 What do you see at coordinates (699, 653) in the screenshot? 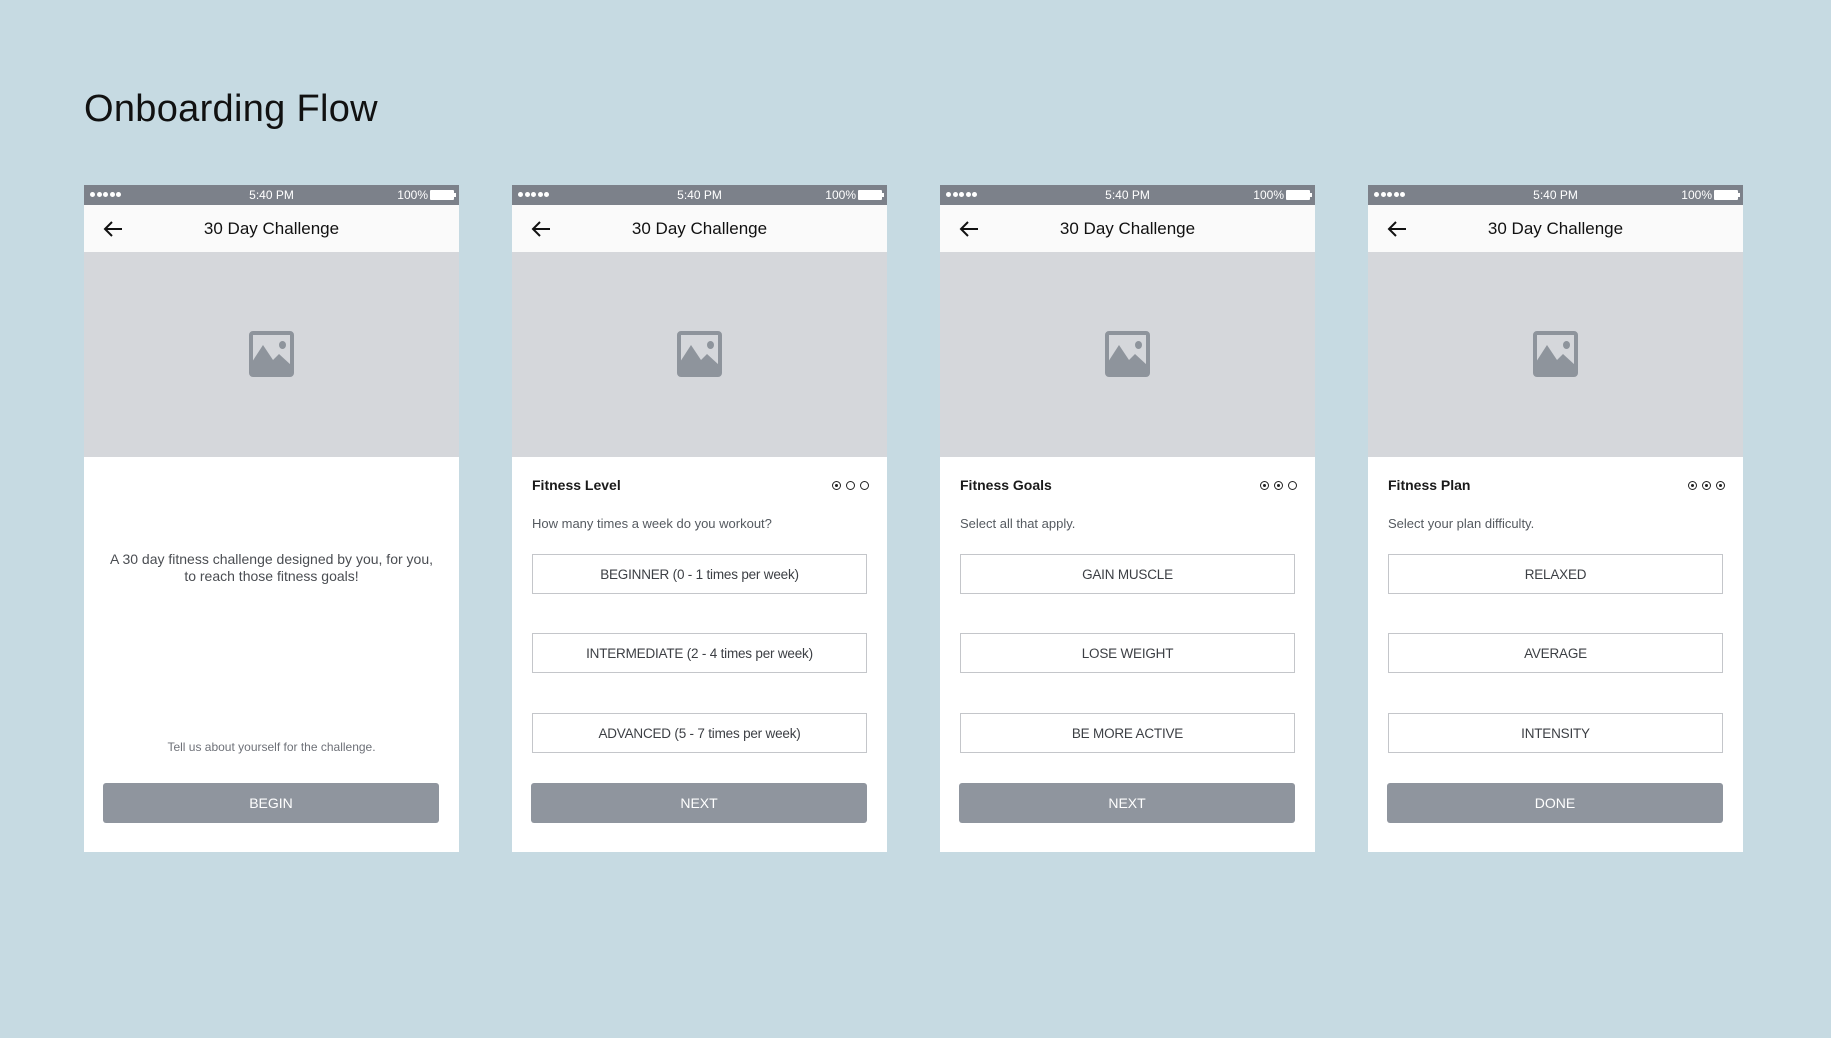
I see `option-intermediate: INTERMEDIATE (2 - 4 times per week)` at bounding box center [699, 653].